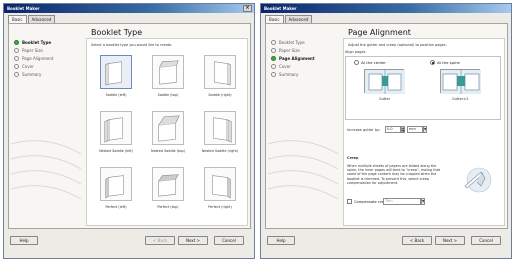 This screenshot has height=262, width=515. I want to click on title-bar: Booklet Maker, so click(386, 8).